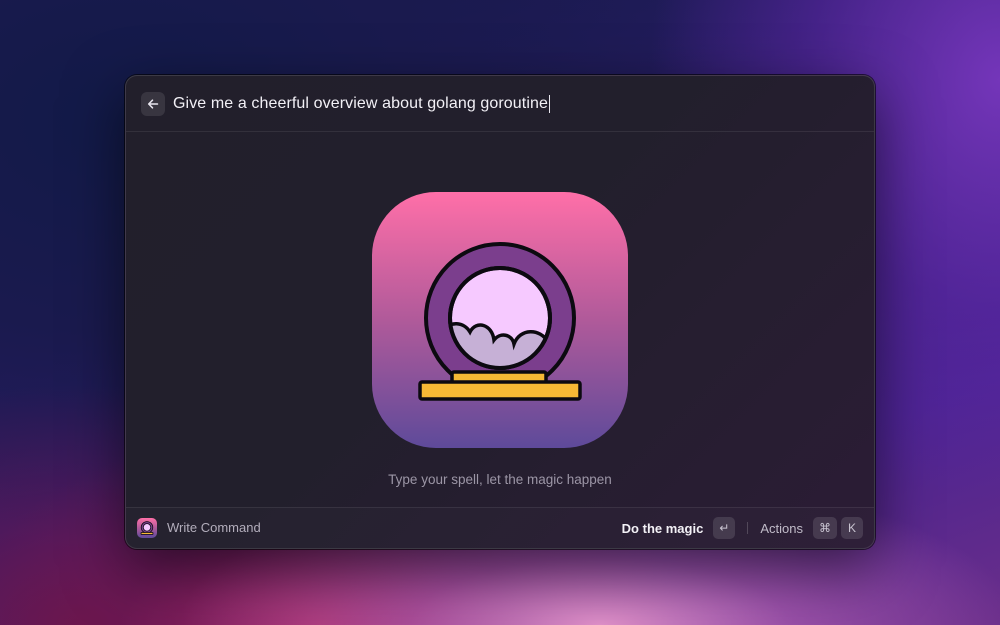  What do you see at coordinates (781, 528) in the screenshot?
I see `actions-button: Actions` at bounding box center [781, 528].